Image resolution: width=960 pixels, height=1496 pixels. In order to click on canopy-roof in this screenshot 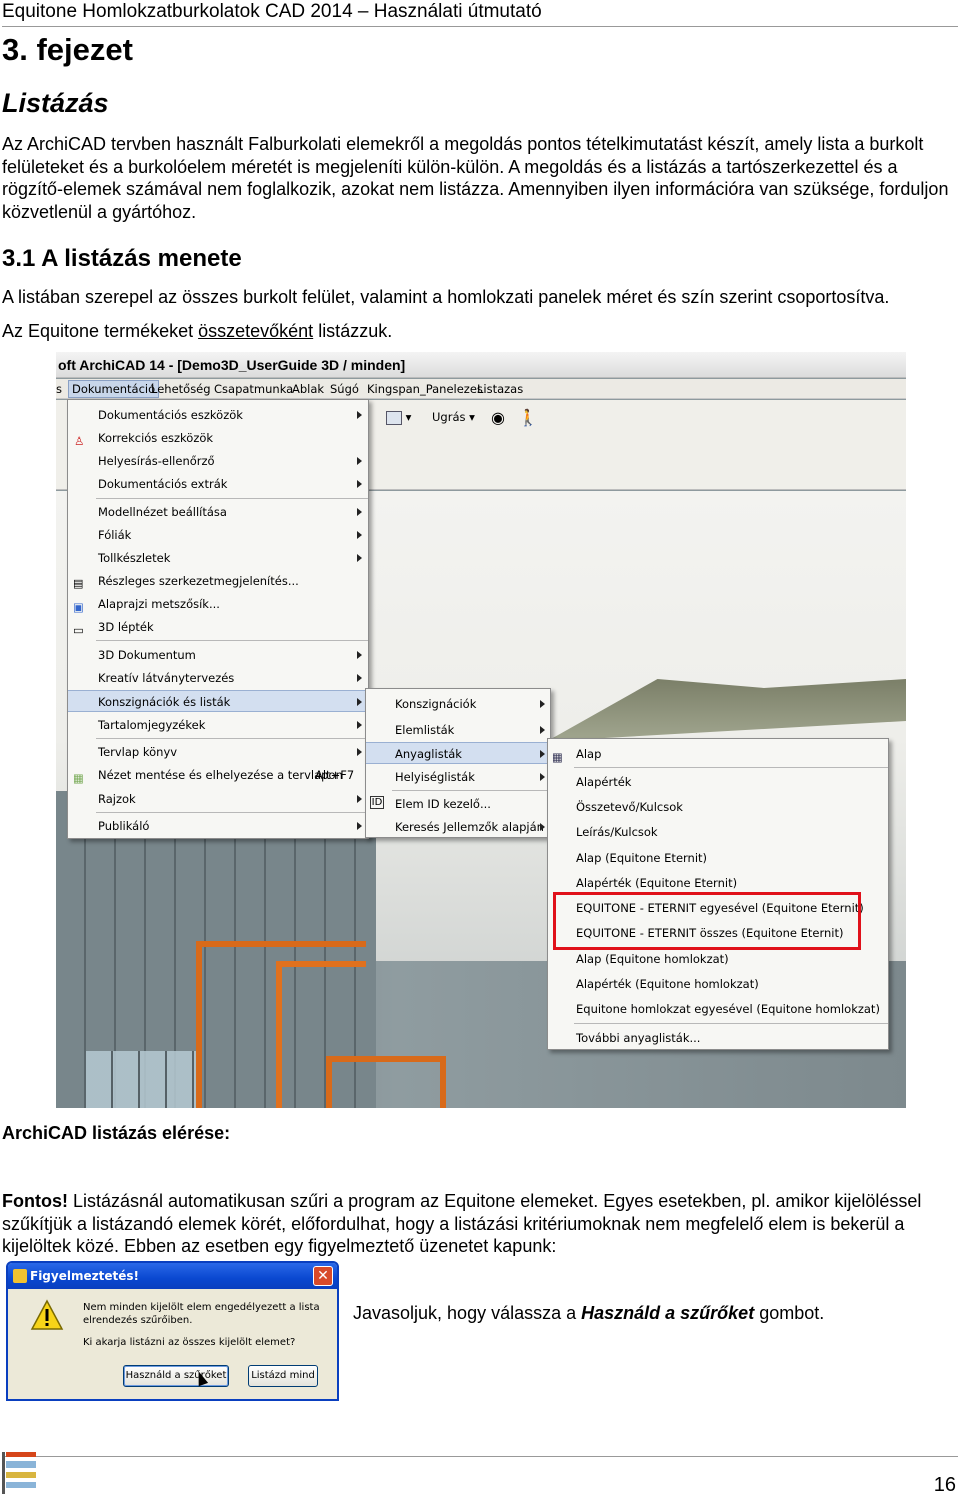, I will do `click(728, 709)`.